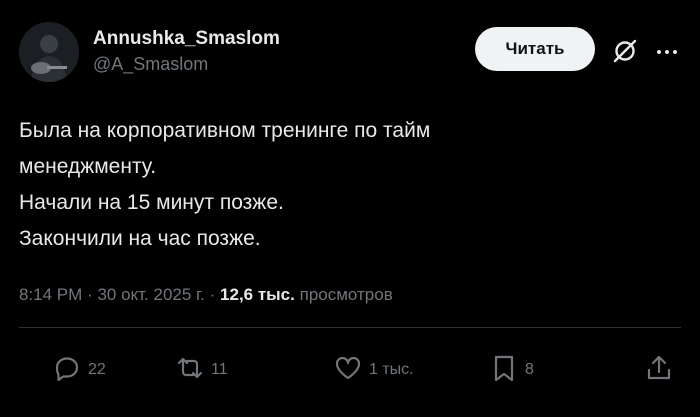 The width and height of the screenshot is (700, 417). I want to click on share-icon, so click(659, 370).